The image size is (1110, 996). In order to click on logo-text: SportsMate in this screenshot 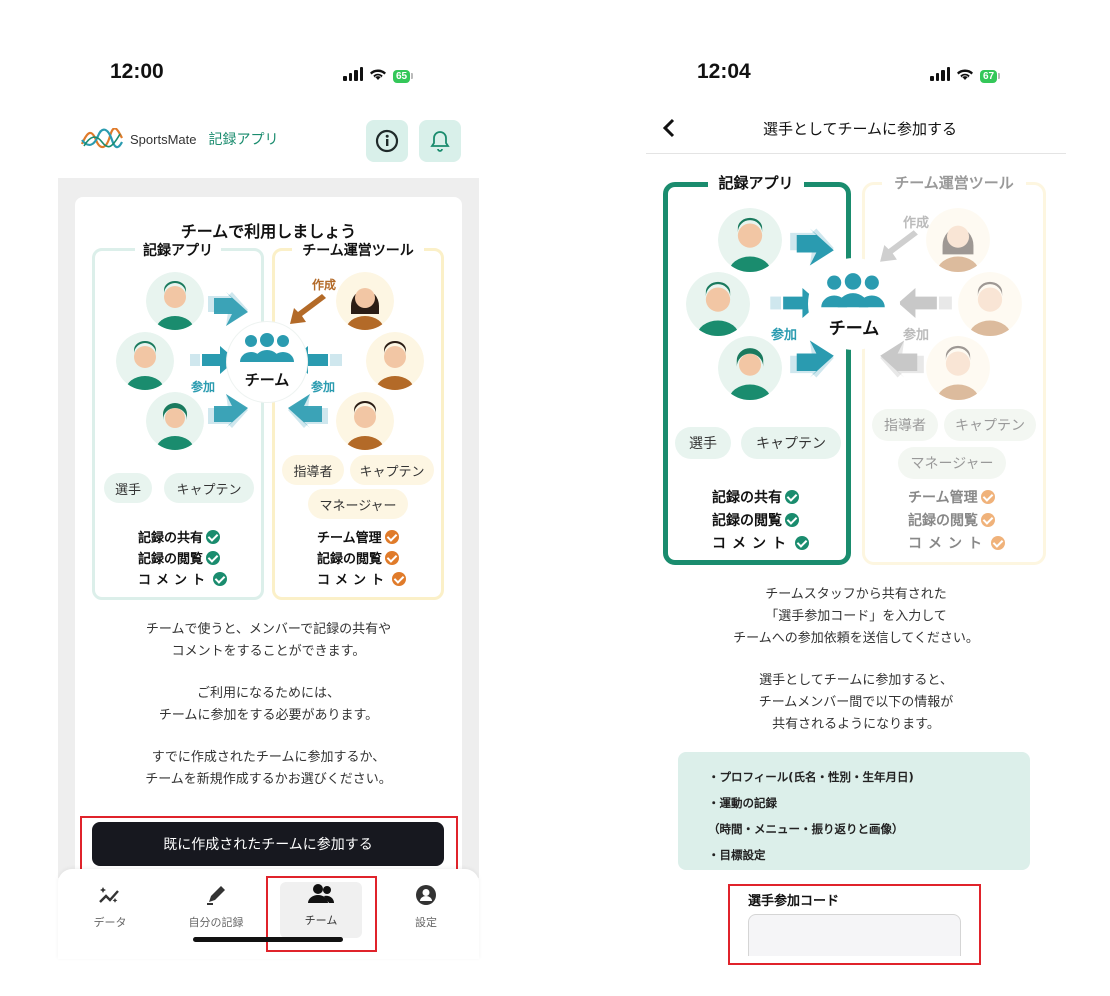, I will do `click(163, 139)`.